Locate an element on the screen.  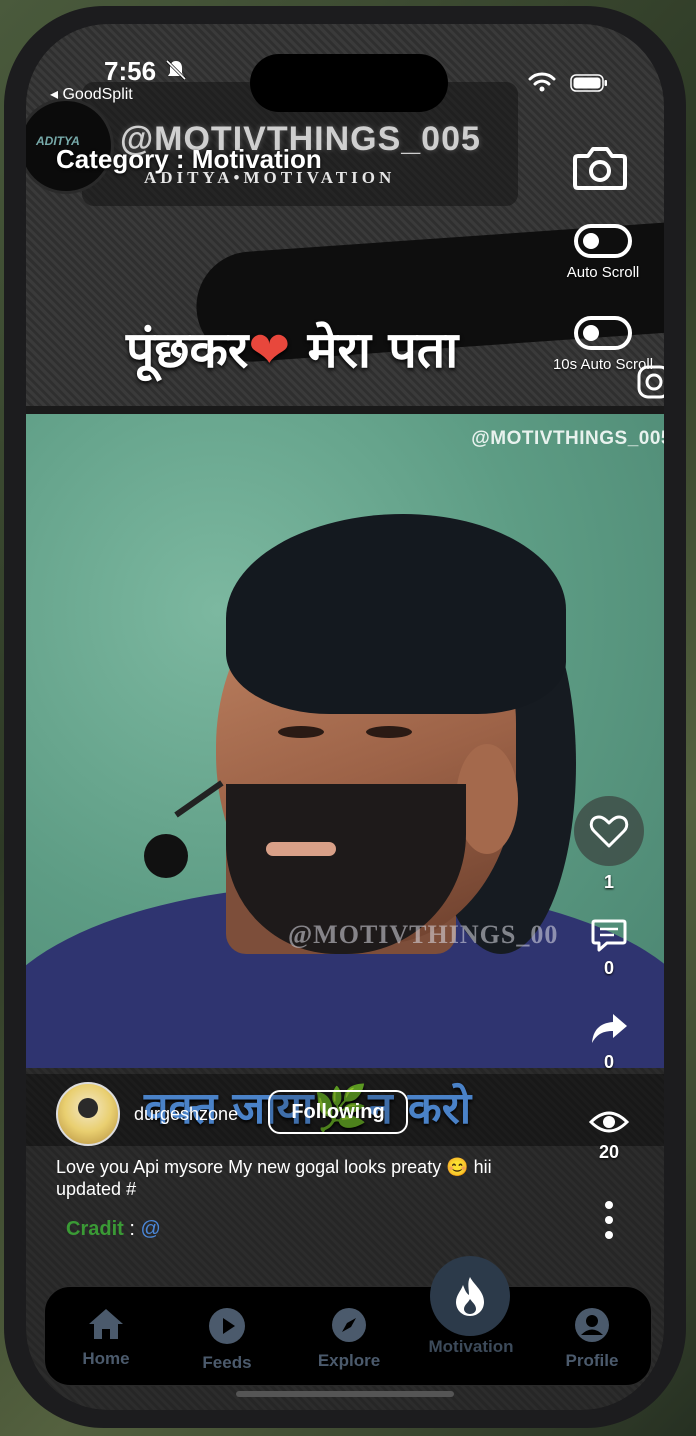
credit-line: Cradit : @ is located at coordinates (113, 1229).